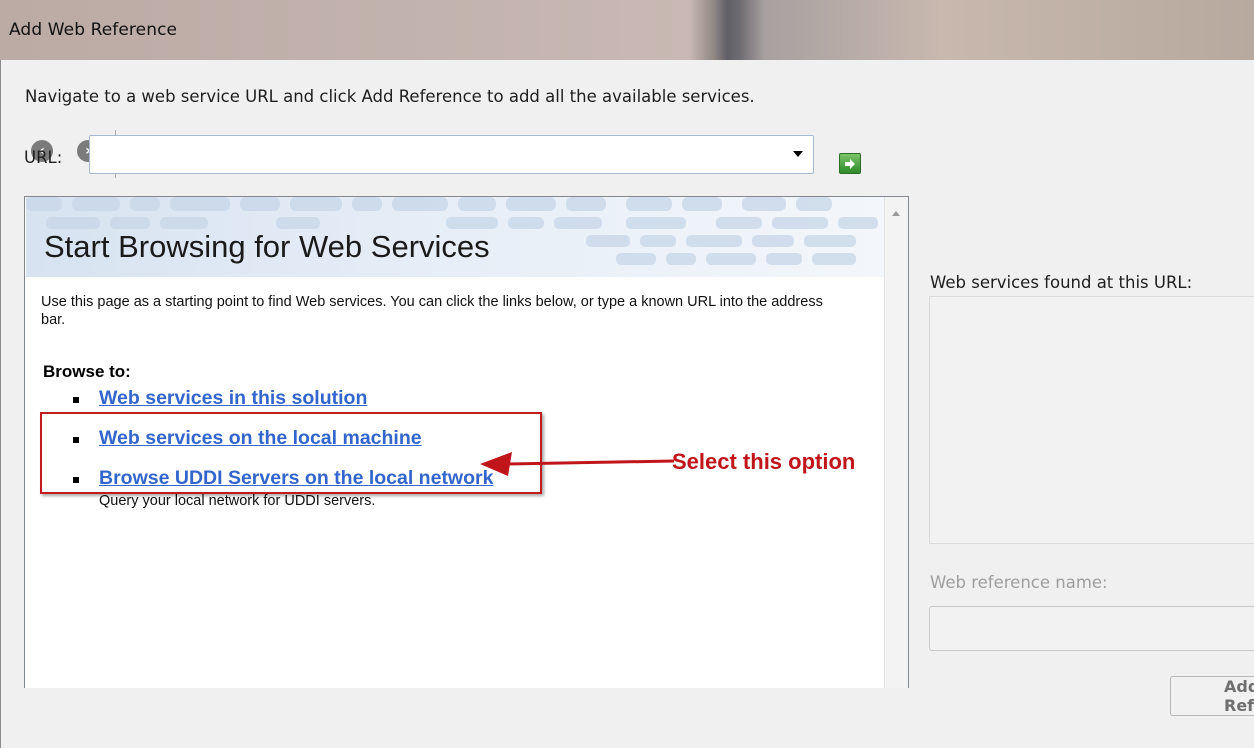 This screenshot has width=1254, height=748. I want to click on web-reference-name-field, so click(1091, 628).